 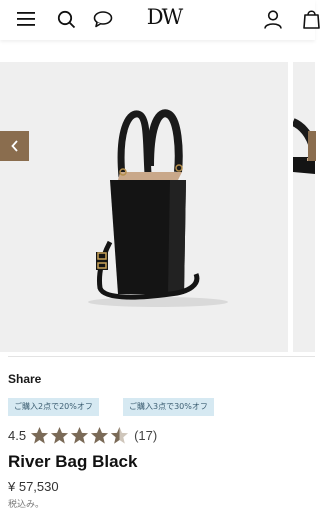 I want to click on section-divider, so click(x=161, y=356).